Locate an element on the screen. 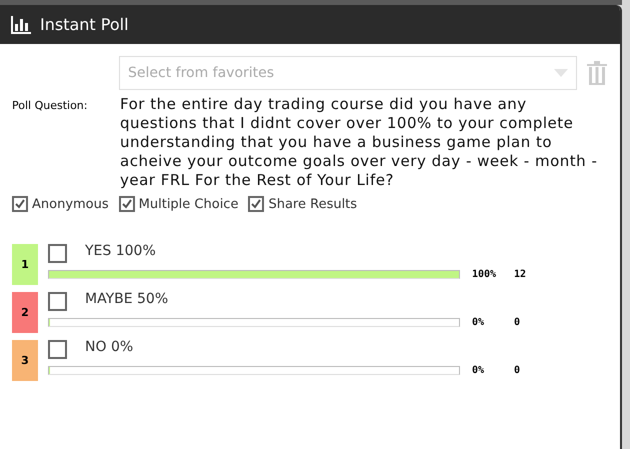  poll-question-label: Poll Question: is located at coordinates (50, 106).